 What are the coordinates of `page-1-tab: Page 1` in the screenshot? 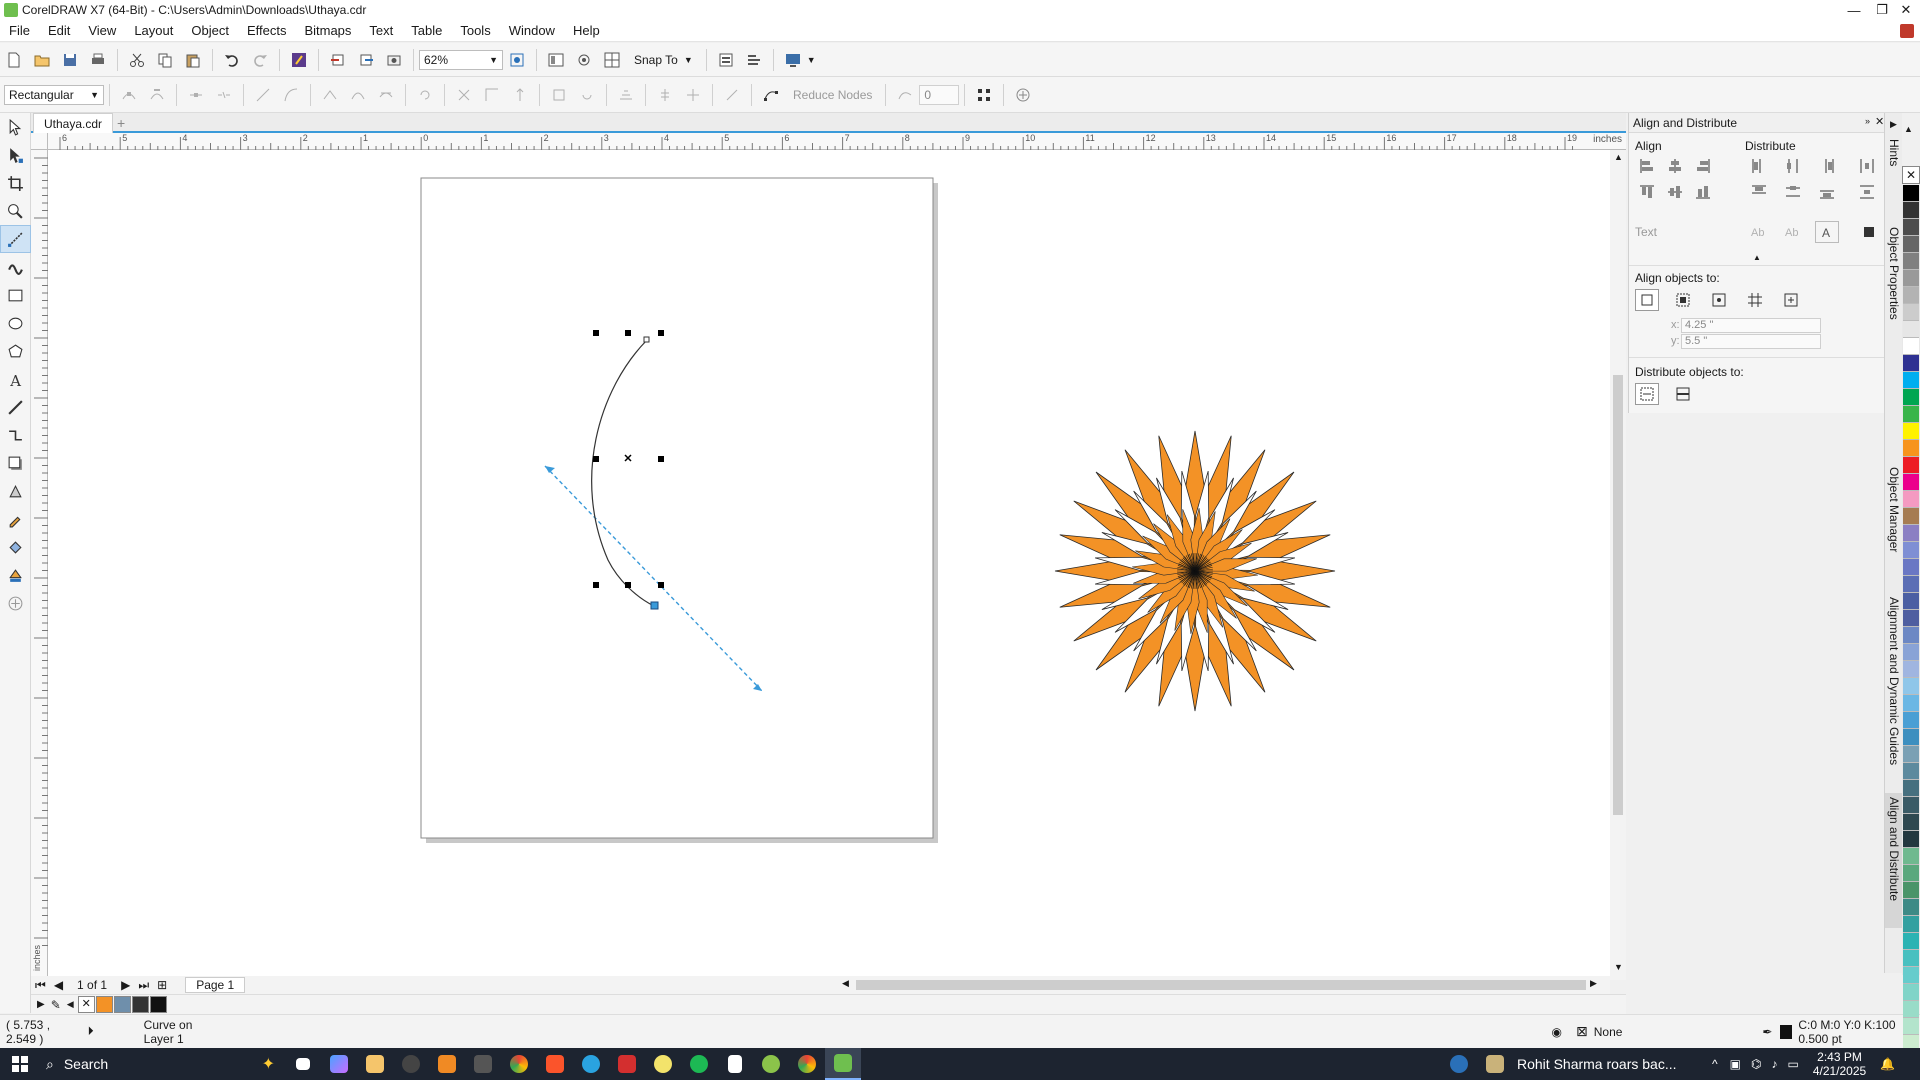 It's located at (215, 985).